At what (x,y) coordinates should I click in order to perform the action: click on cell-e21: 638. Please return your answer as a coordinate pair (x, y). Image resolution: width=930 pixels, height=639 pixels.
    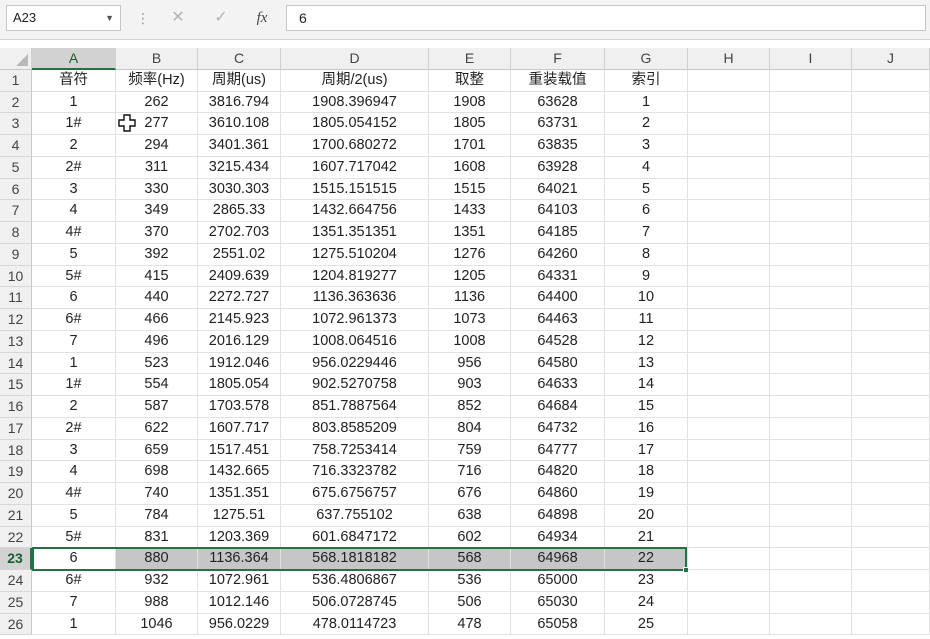
    Looking at the image, I should click on (470, 515).